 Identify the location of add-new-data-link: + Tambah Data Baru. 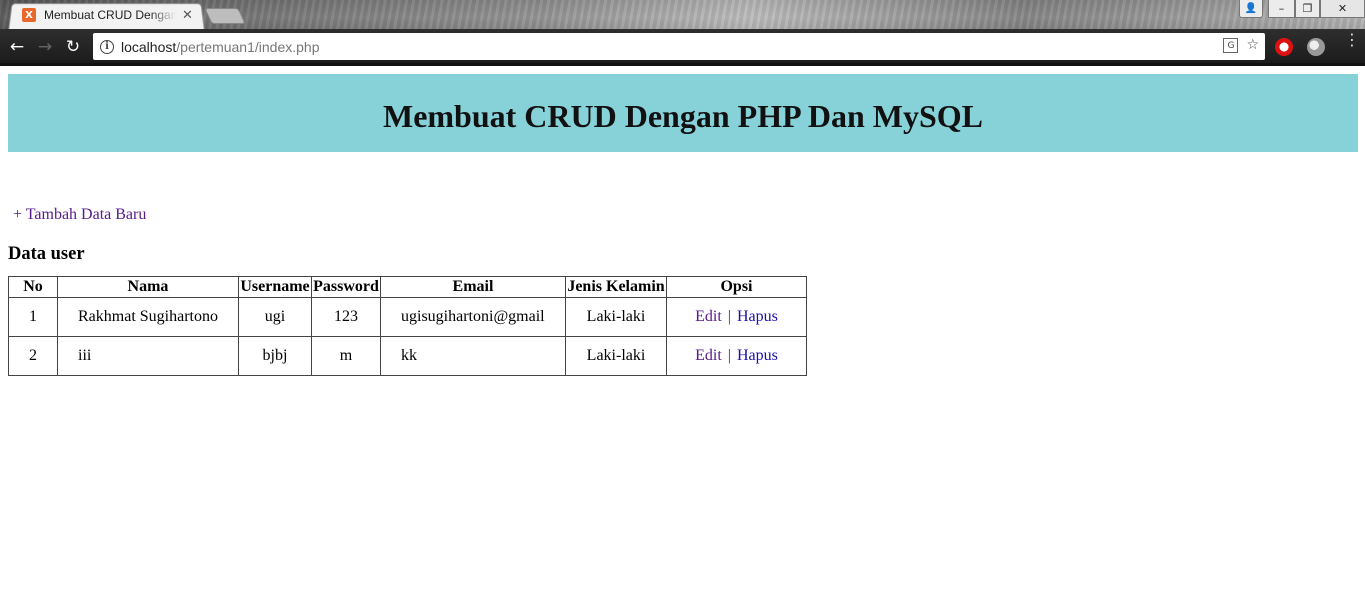
(79, 215).